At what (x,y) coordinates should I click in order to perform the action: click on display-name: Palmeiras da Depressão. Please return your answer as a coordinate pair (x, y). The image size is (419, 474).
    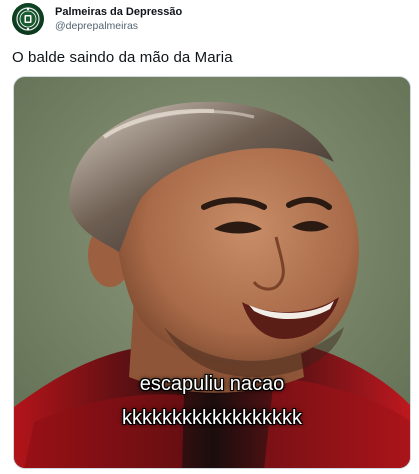
    Looking at the image, I should click on (118, 12).